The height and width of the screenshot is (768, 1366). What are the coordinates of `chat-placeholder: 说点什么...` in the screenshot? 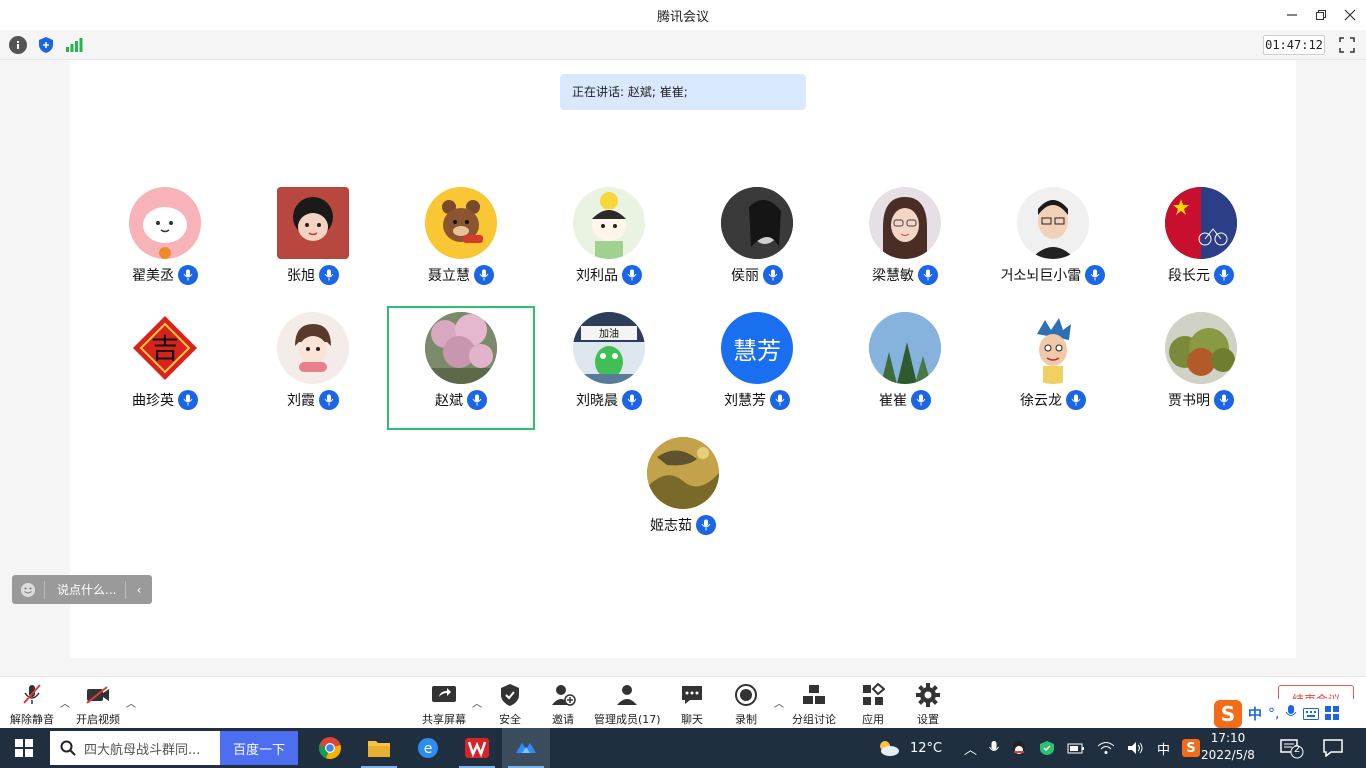 It's located at (85, 589).